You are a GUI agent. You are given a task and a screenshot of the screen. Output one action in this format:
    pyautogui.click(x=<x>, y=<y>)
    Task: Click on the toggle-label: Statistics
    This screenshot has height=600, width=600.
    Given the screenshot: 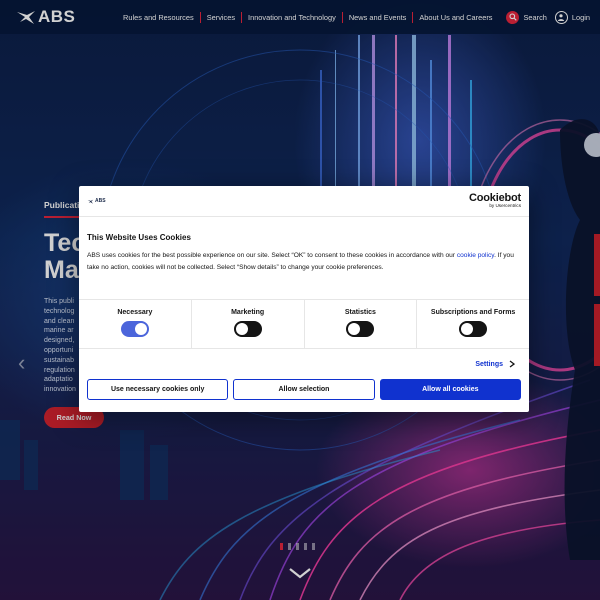 What is the action you would take?
    pyautogui.click(x=360, y=312)
    